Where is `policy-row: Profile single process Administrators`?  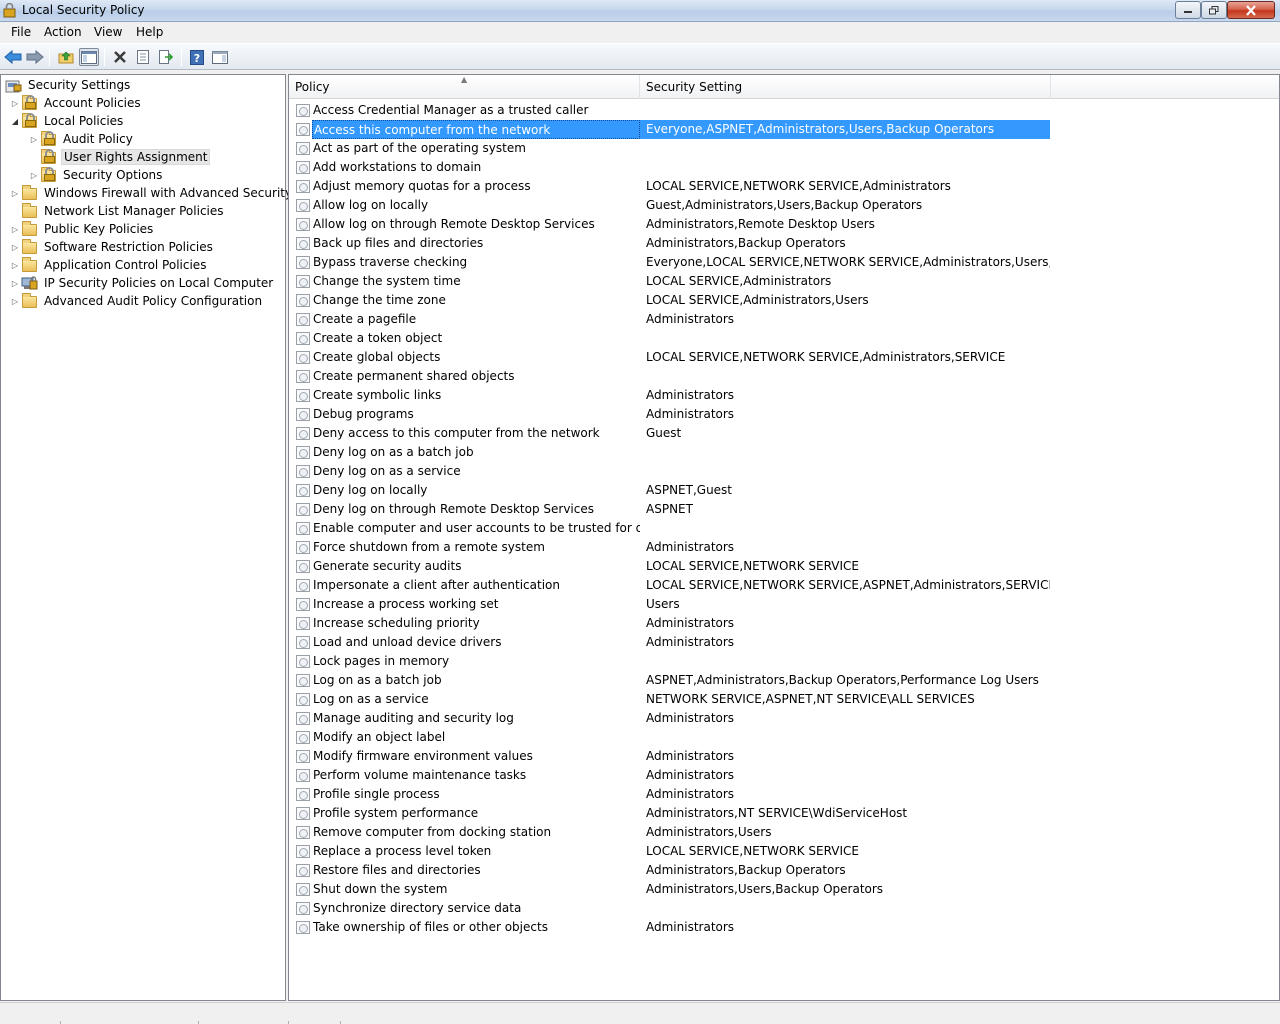 policy-row: Profile single process Administrators is located at coordinates (784, 794).